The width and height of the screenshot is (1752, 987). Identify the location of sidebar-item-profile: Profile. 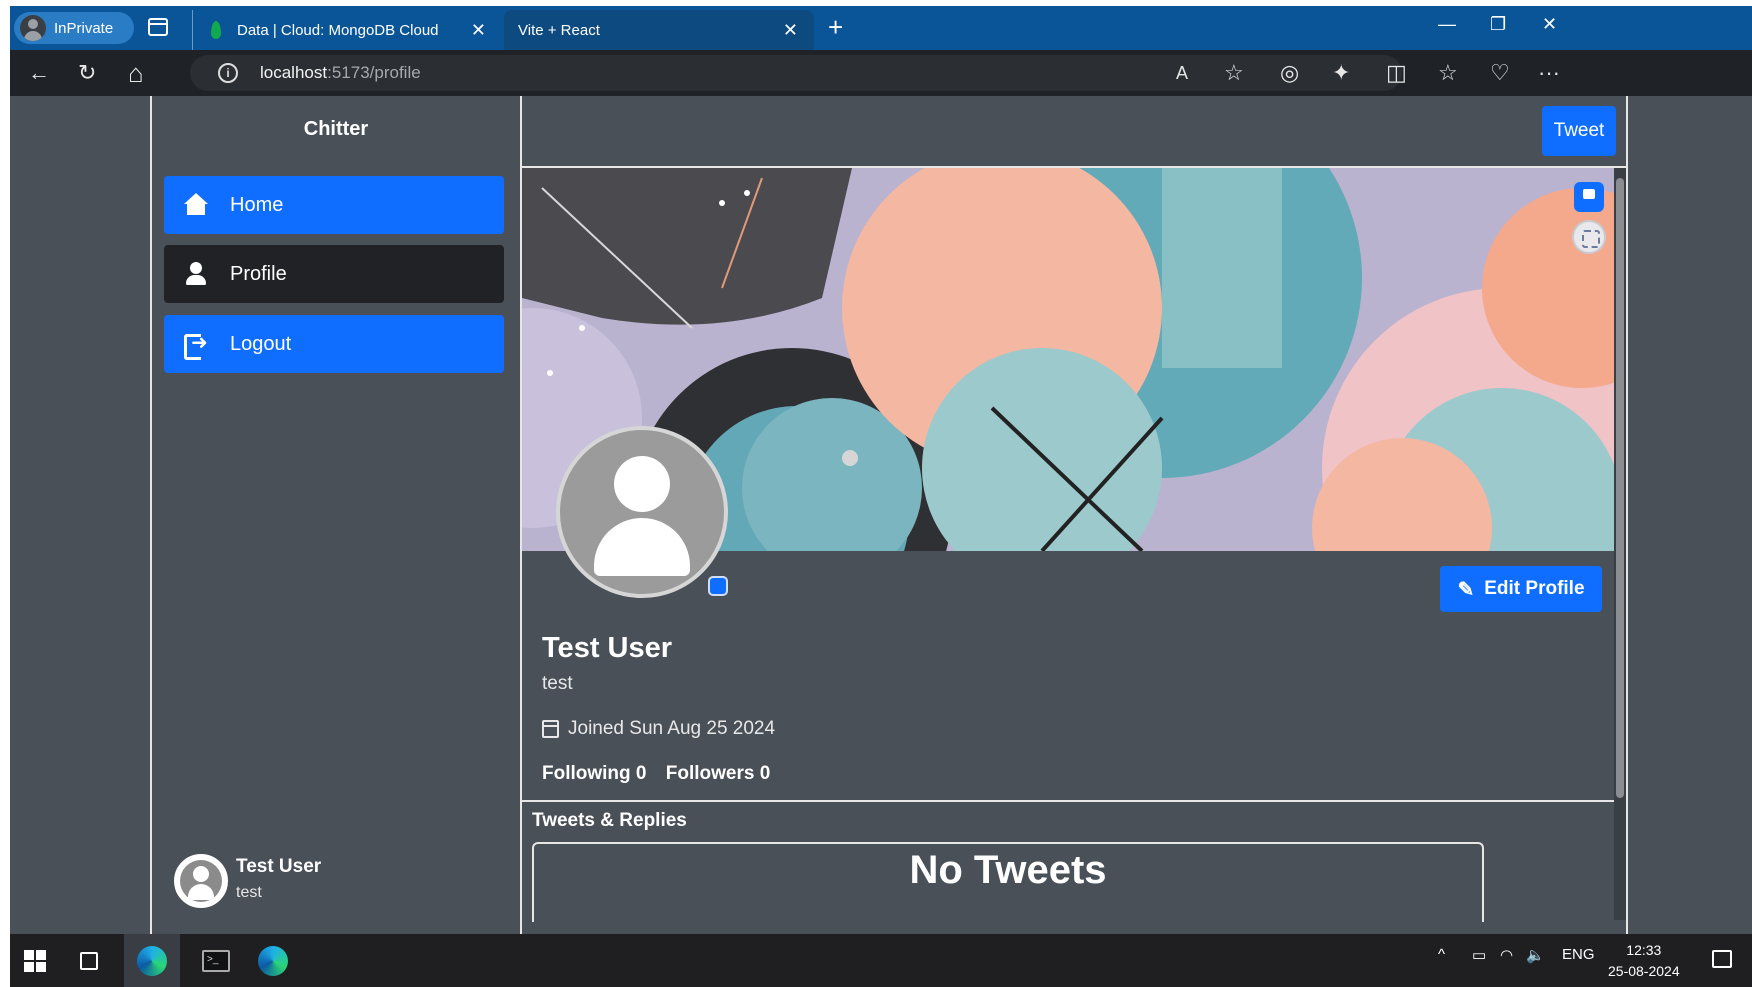
(334, 274).